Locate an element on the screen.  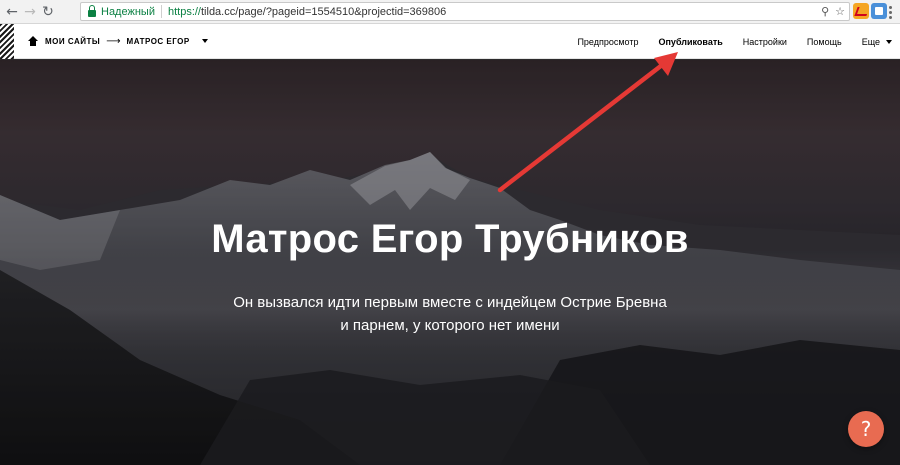
browser-menu-icon is located at coordinates (890, 12).